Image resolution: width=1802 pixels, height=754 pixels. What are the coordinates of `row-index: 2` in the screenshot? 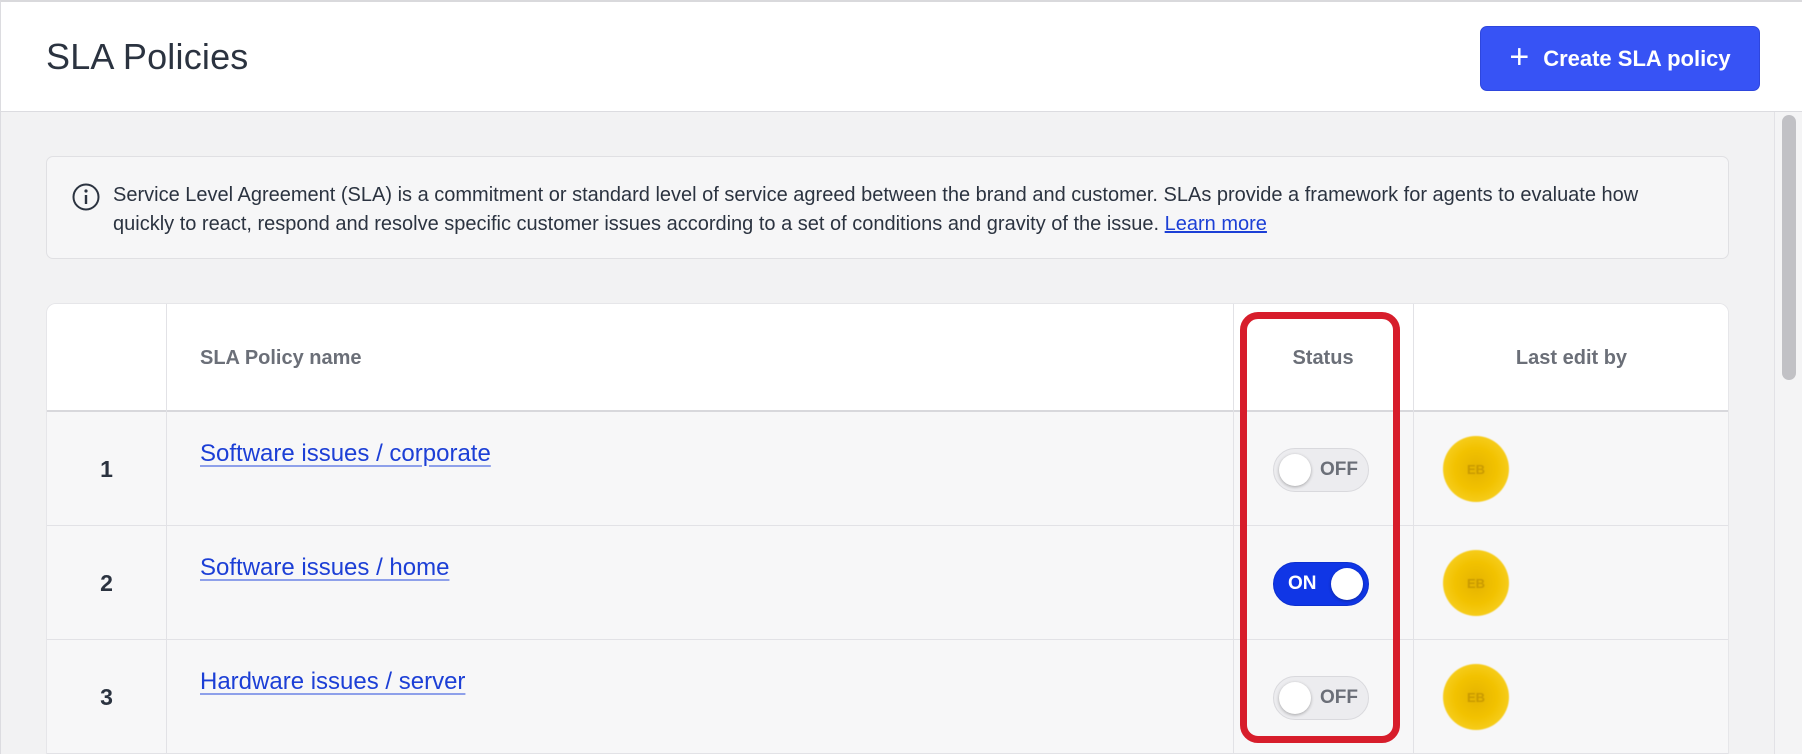 It's located at (106, 582).